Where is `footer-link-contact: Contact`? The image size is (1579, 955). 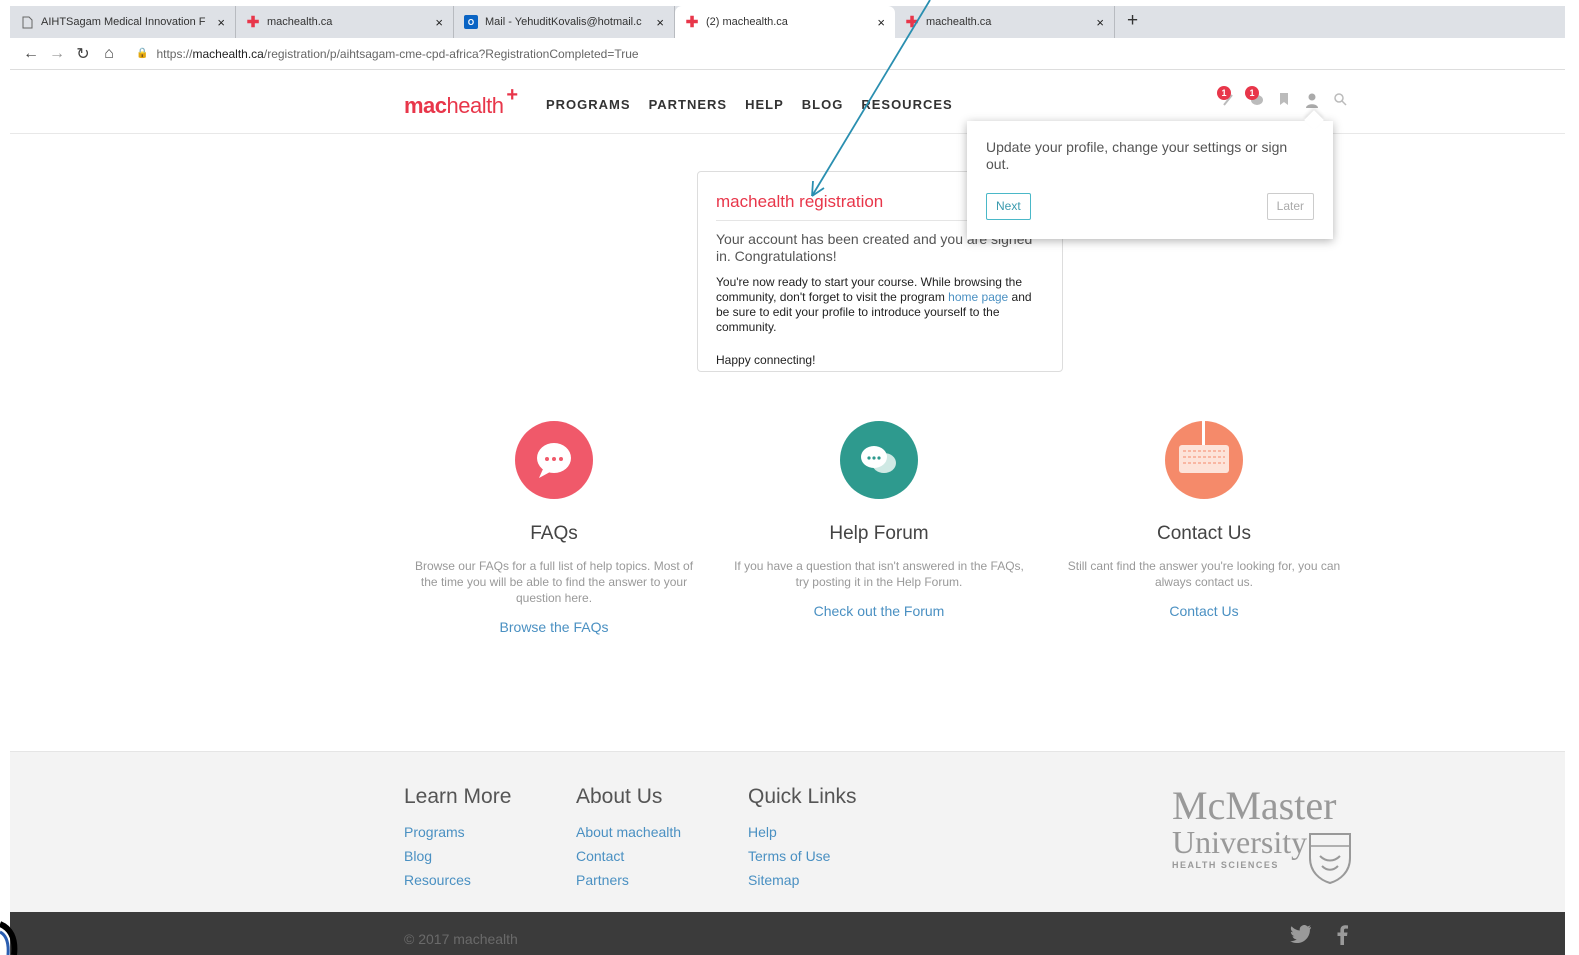
footer-link-contact: Contact is located at coordinates (628, 856).